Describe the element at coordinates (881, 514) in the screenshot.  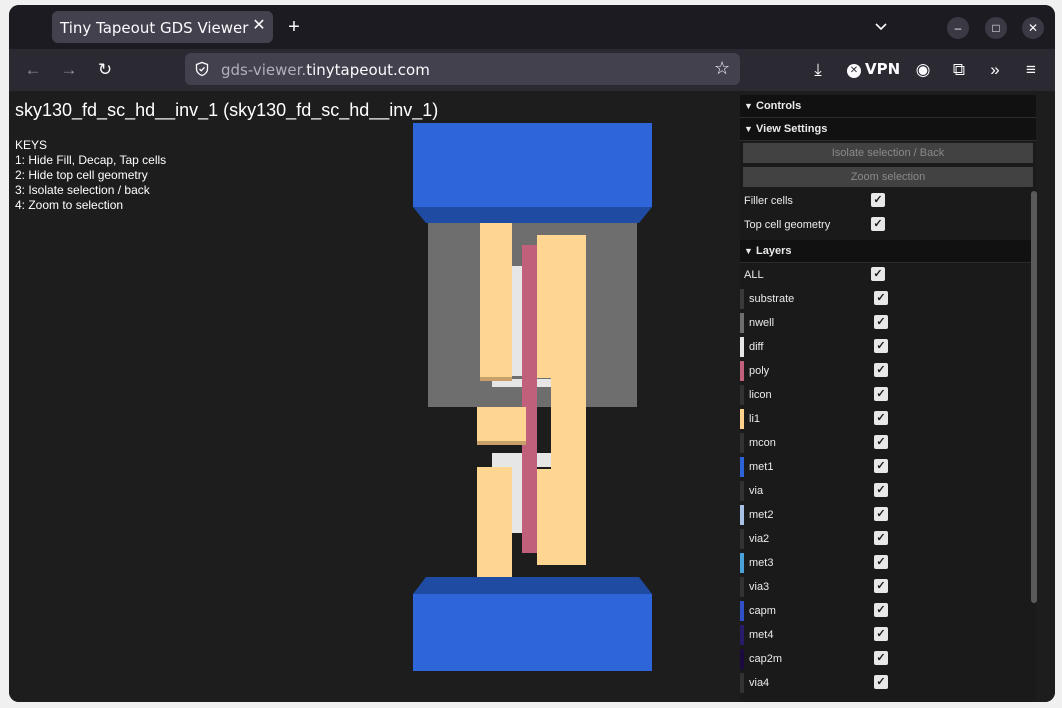
I see `layer-checkbox-met2: ✓` at that location.